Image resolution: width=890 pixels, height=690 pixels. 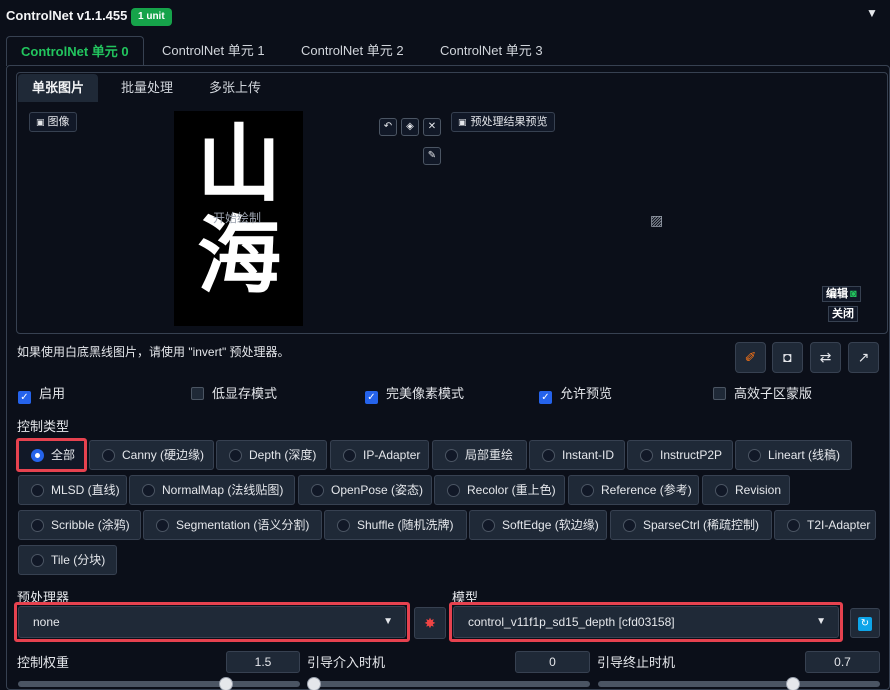 What do you see at coordinates (213, 51) in the screenshot?
I see `tab-unit-1: ControlNet 单元 1` at bounding box center [213, 51].